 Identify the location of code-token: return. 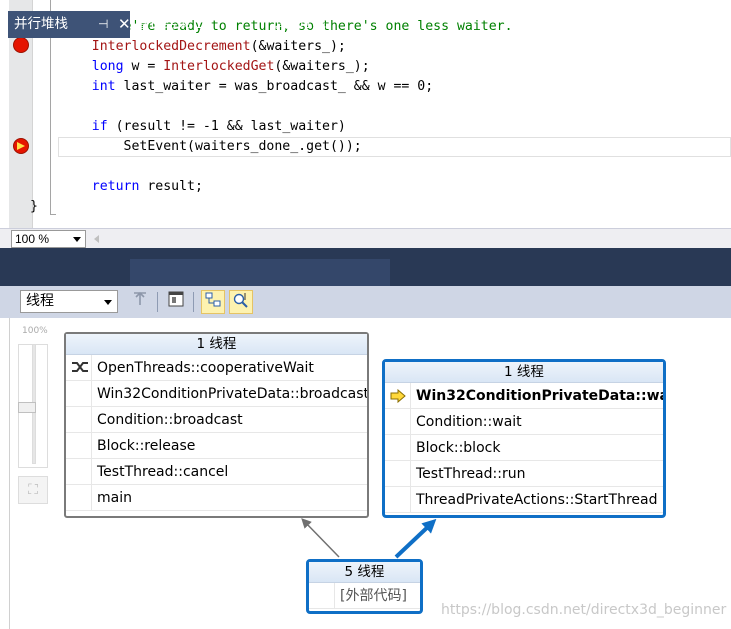
(115, 186).